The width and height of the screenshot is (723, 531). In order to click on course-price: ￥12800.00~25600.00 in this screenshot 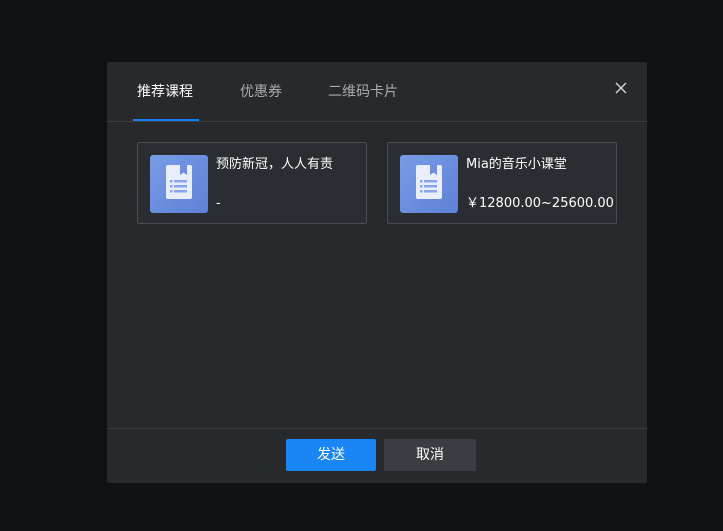, I will do `click(540, 203)`.